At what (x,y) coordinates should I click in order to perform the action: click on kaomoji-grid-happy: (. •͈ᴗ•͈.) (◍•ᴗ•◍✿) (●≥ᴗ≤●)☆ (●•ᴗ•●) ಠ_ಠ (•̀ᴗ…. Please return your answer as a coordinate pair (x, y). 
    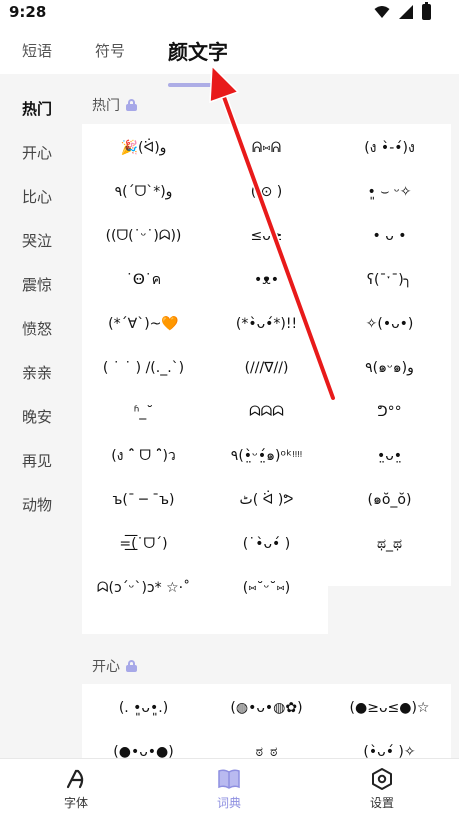
    Looking at the image, I should click on (266, 721).